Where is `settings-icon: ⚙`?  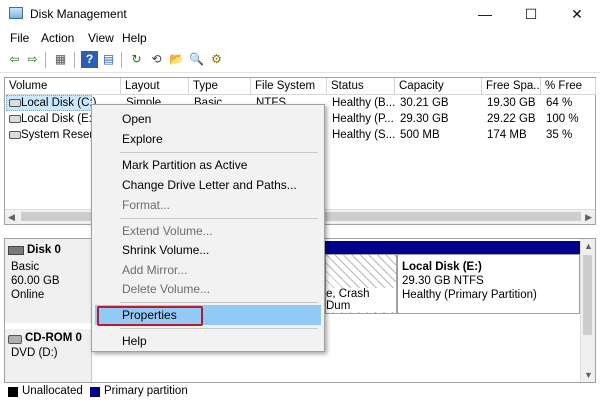 settings-icon: ⚙ is located at coordinates (216, 59).